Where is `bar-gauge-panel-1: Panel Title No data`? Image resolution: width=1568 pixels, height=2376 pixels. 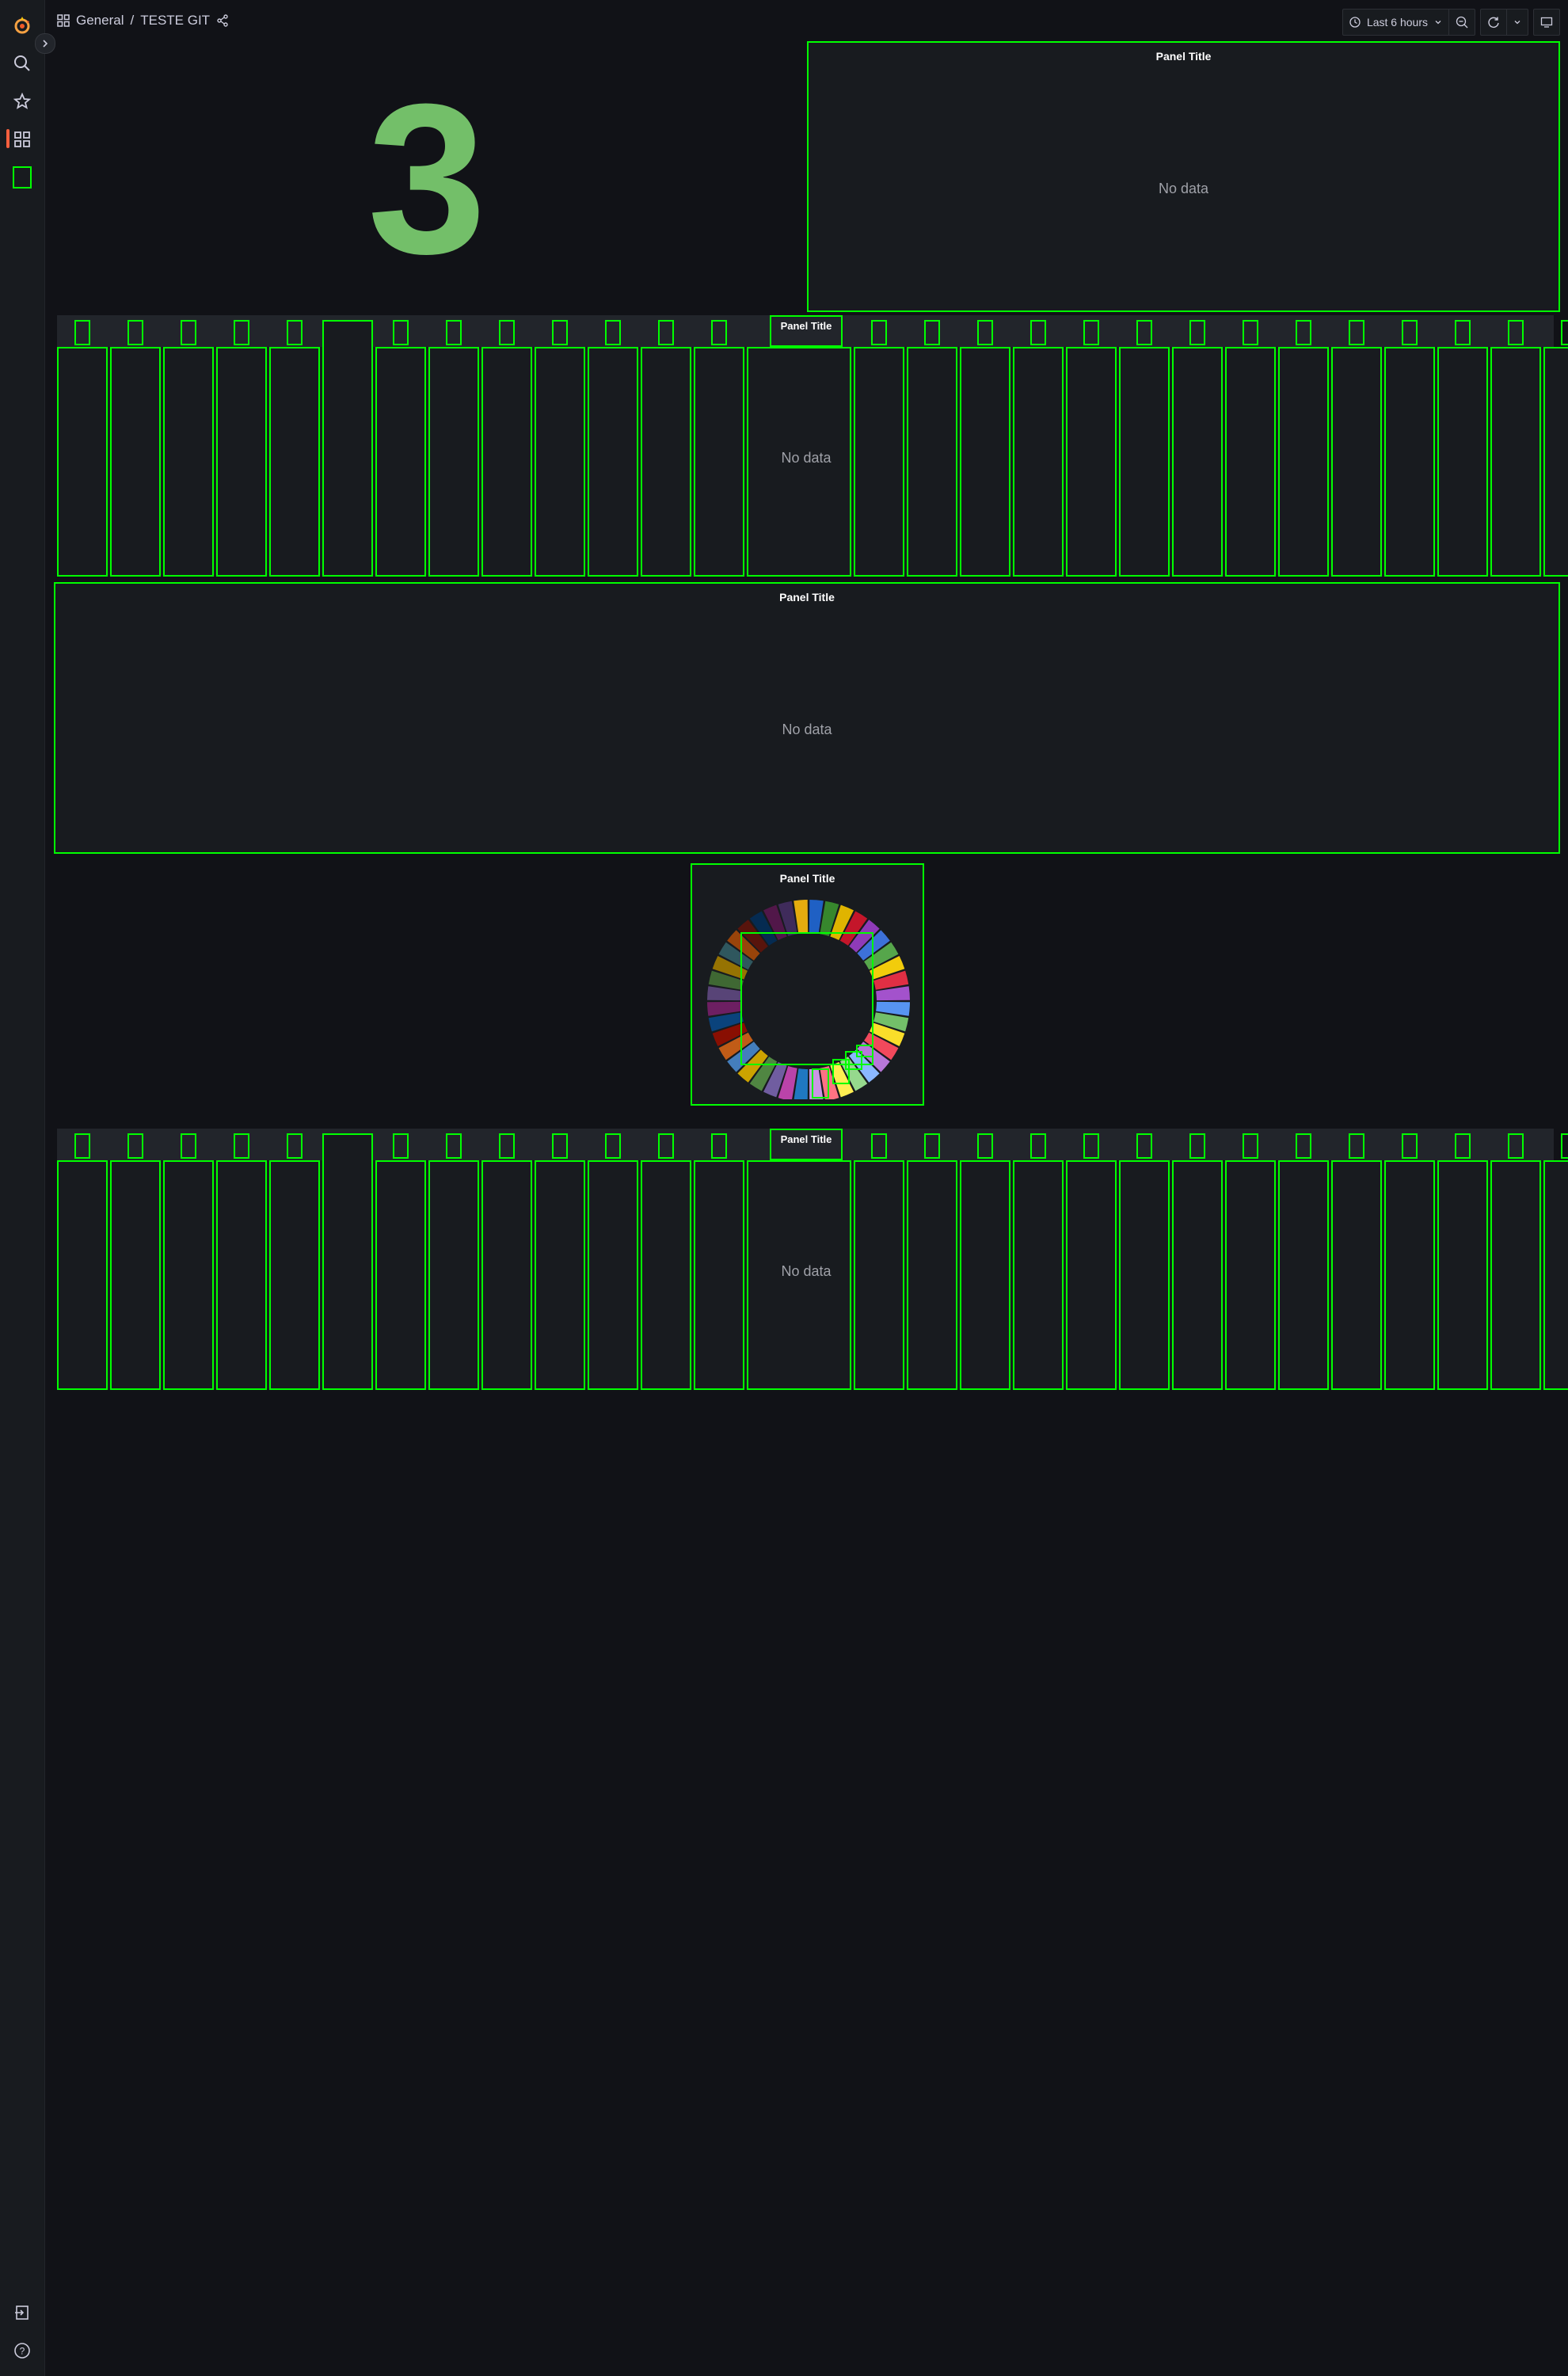 bar-gauge-panel-1: Panel Title No data is located at coordinates (813, 446).